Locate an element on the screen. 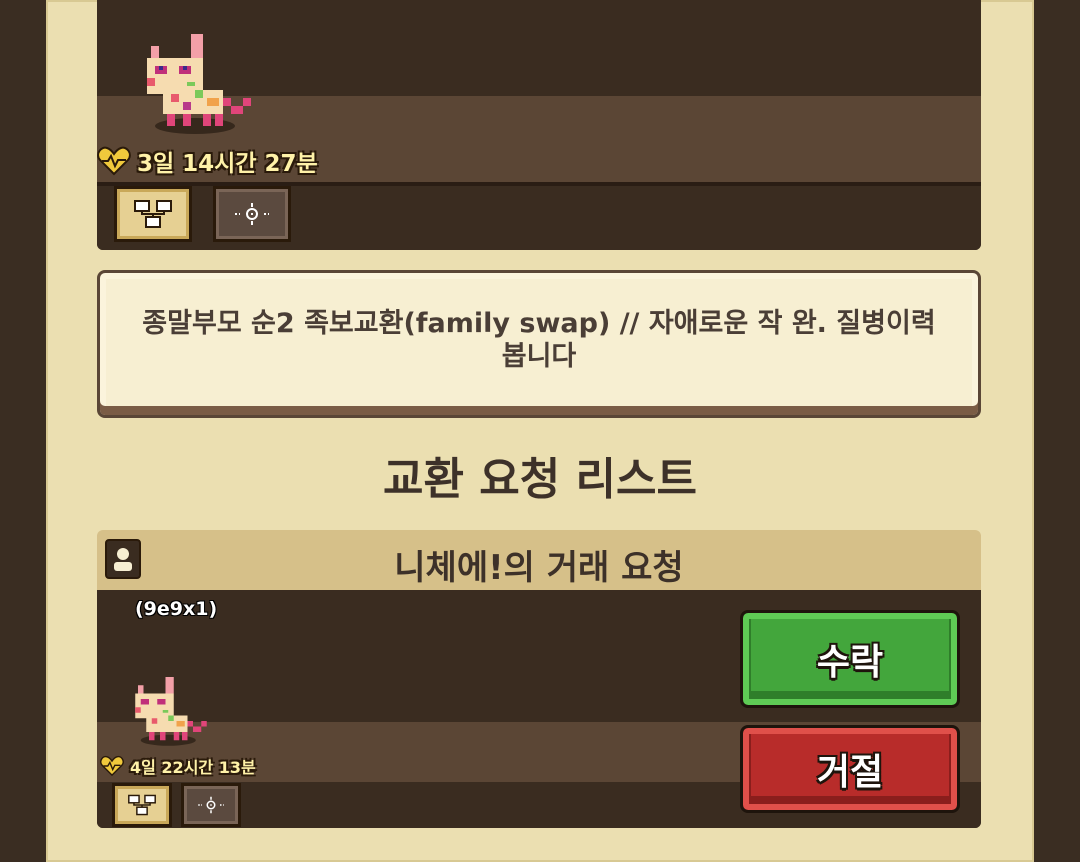  request-scan-button is located at coordinates (211, 805).